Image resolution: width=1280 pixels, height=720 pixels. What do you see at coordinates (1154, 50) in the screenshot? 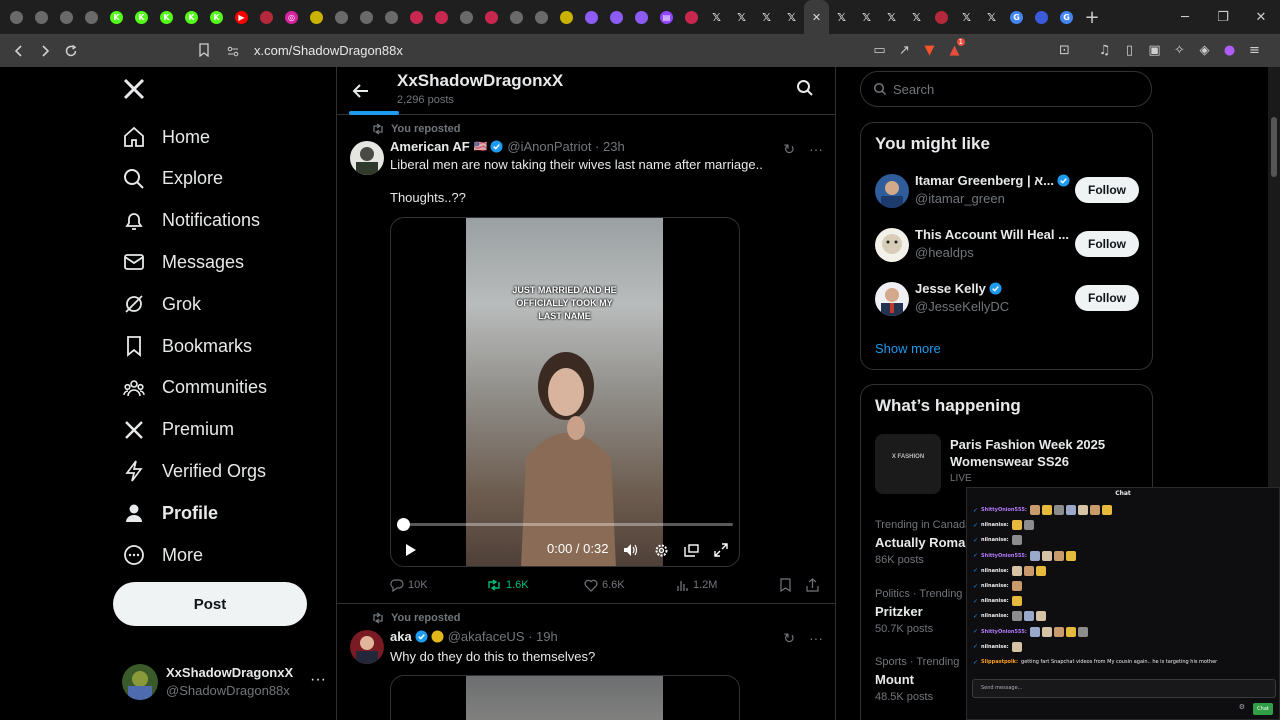
I see `wallet-icon: ▣` at bounding box center [1154, 50].